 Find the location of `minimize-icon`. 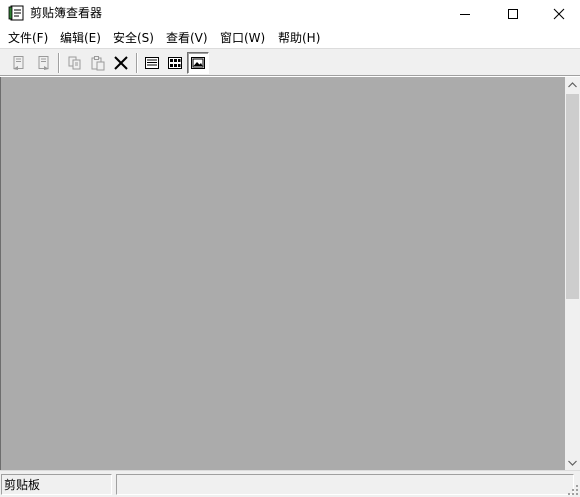

minimize-icon is located at coordinates (465, 14).